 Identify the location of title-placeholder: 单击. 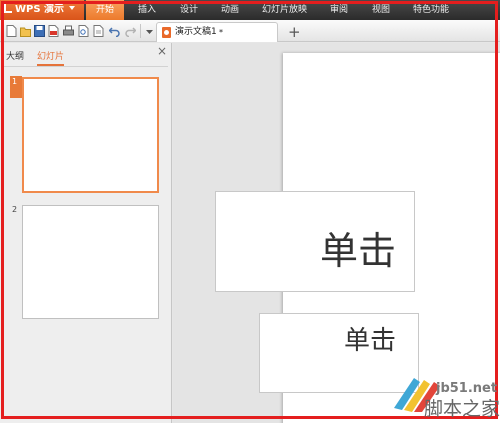
(315, 241).